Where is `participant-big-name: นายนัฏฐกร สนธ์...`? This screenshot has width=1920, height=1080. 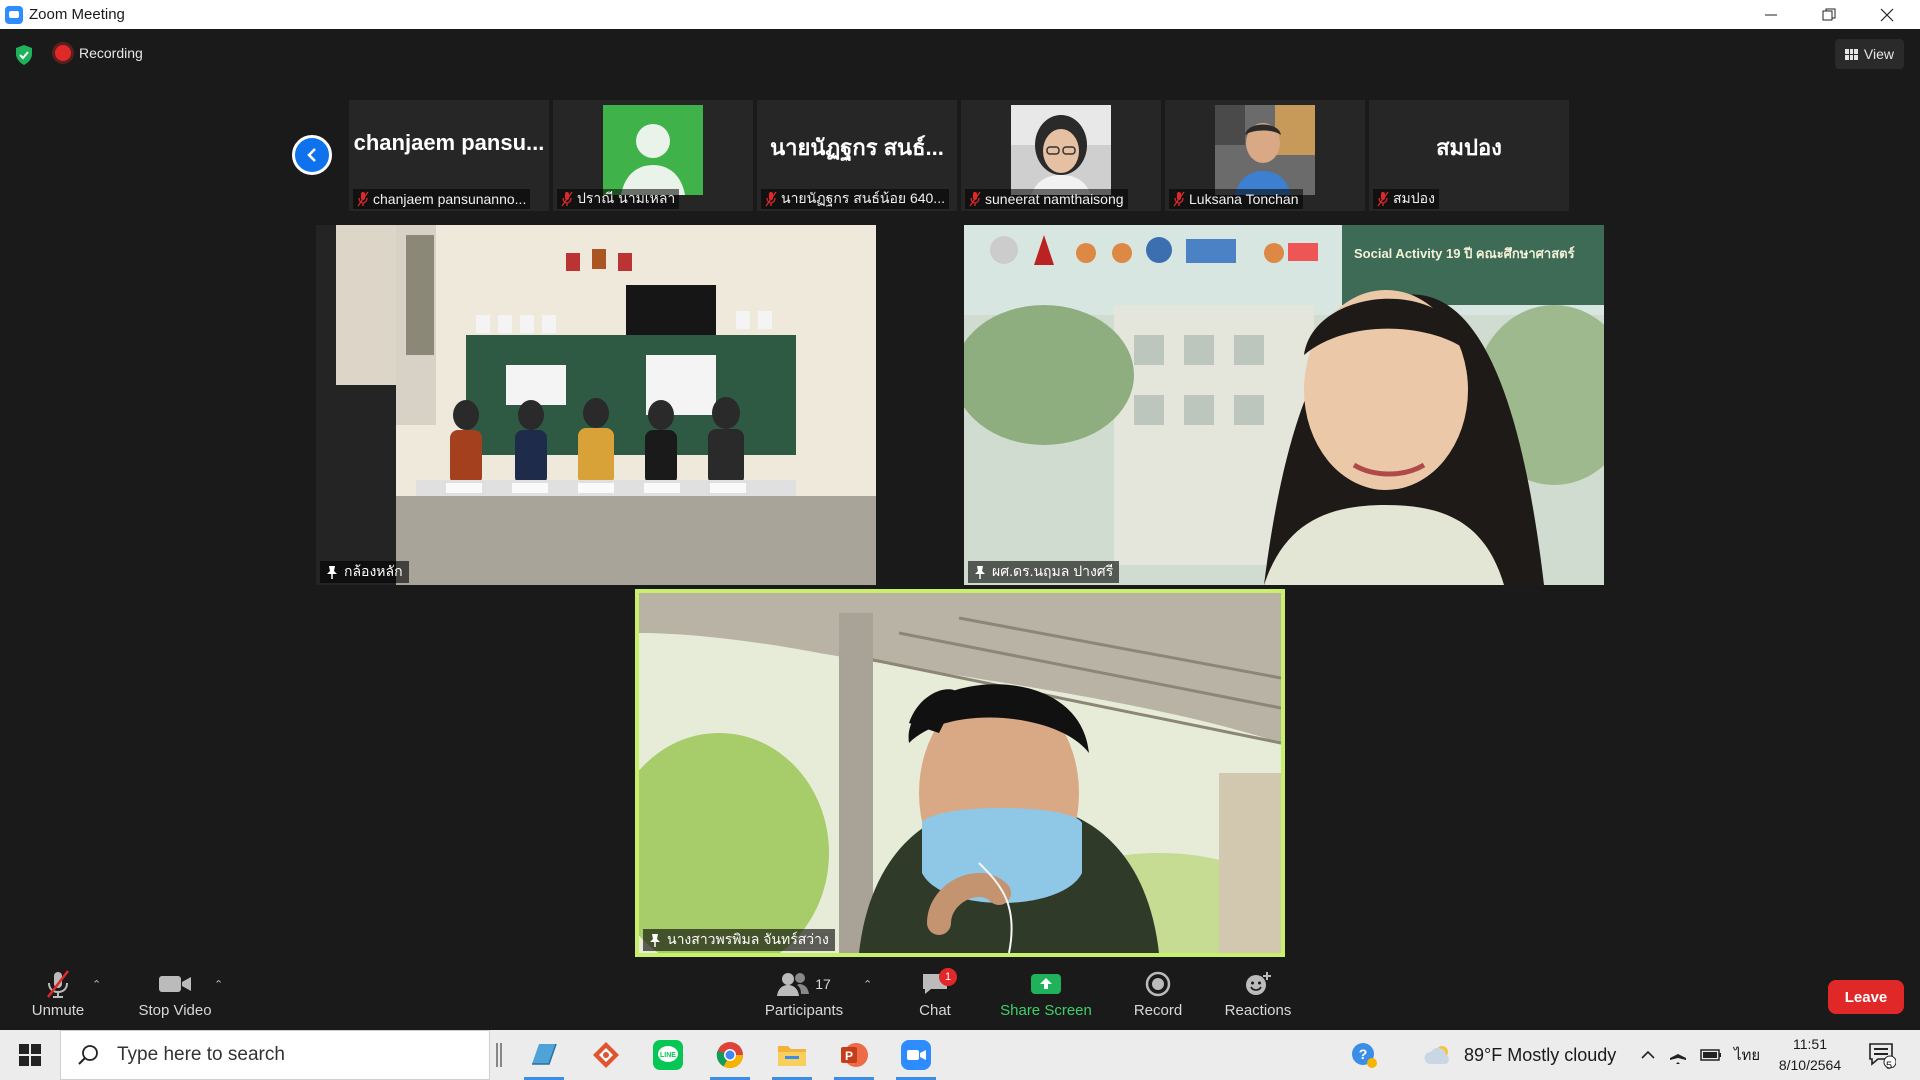 participant-big-name: นายนัฏฐกร สนธ์... is located at coordinates (857, 147).